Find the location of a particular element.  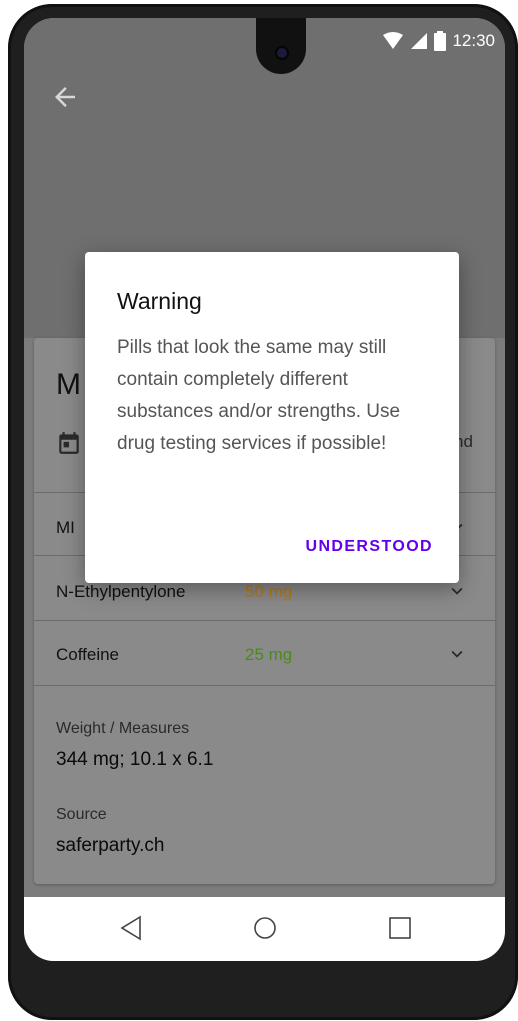

substance-name: Coffeine is located at coordinates (88, 654).